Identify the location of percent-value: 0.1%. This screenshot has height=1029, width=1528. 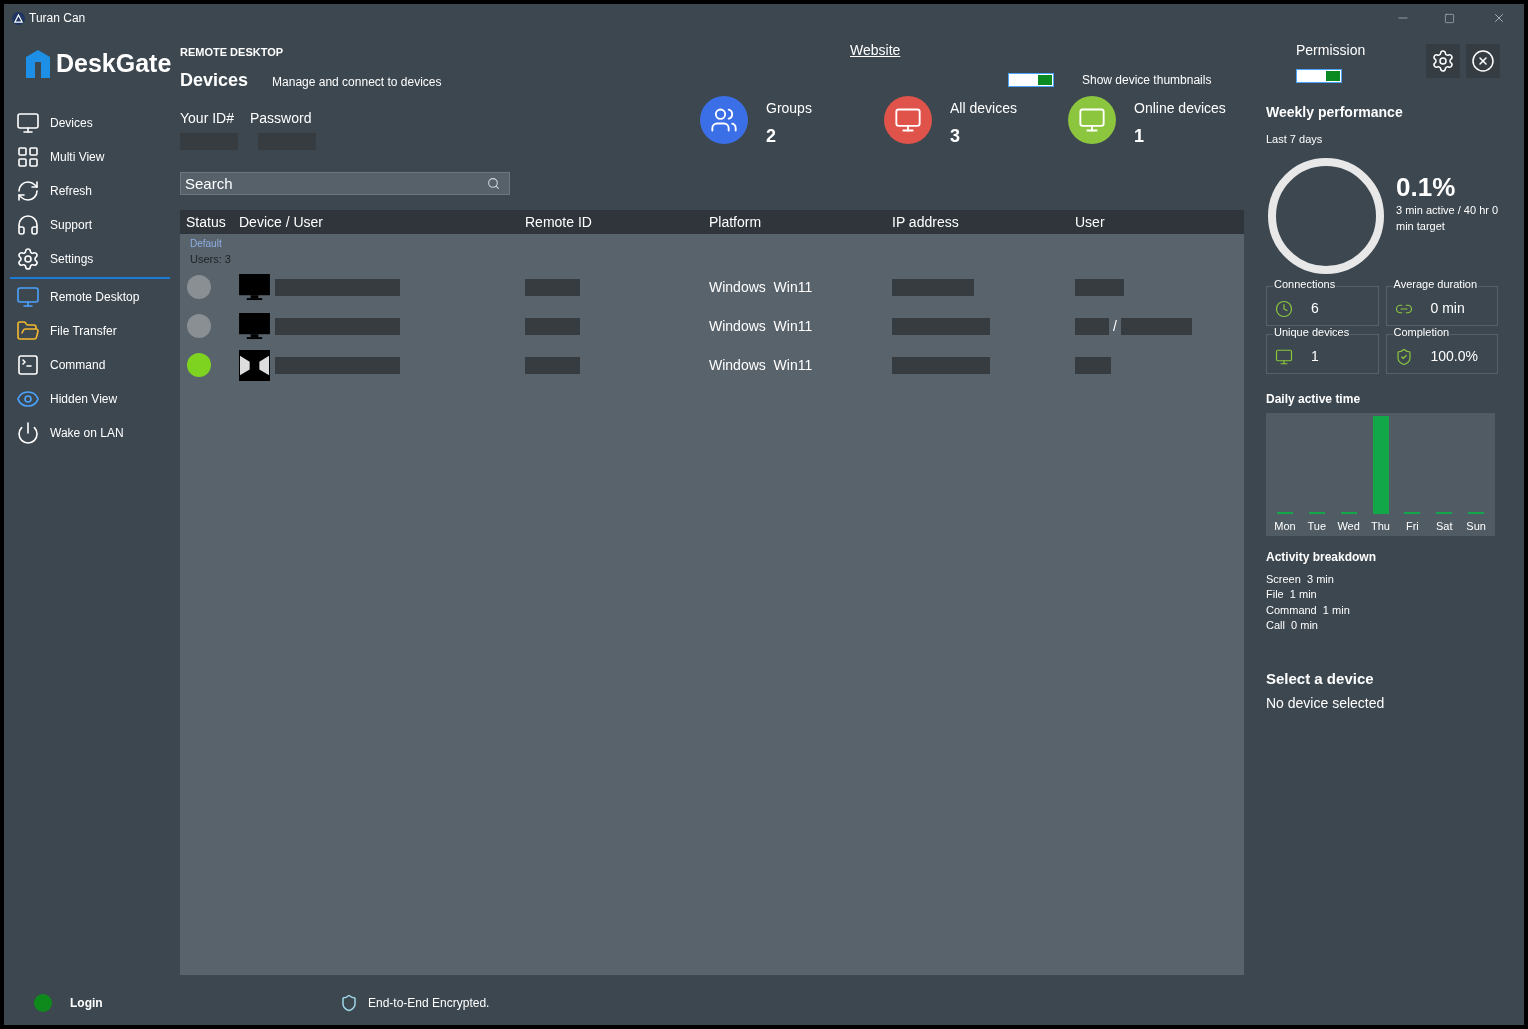
(1426, 186).